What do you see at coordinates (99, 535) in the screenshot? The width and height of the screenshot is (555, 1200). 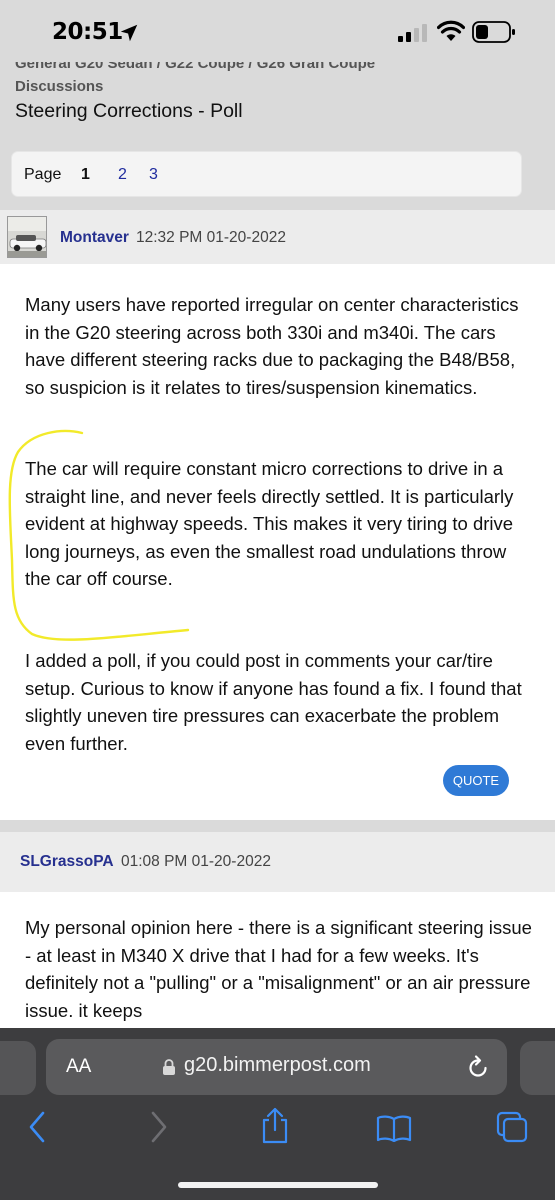 I see `highlight-annotation` at bounding box center [99, 535].